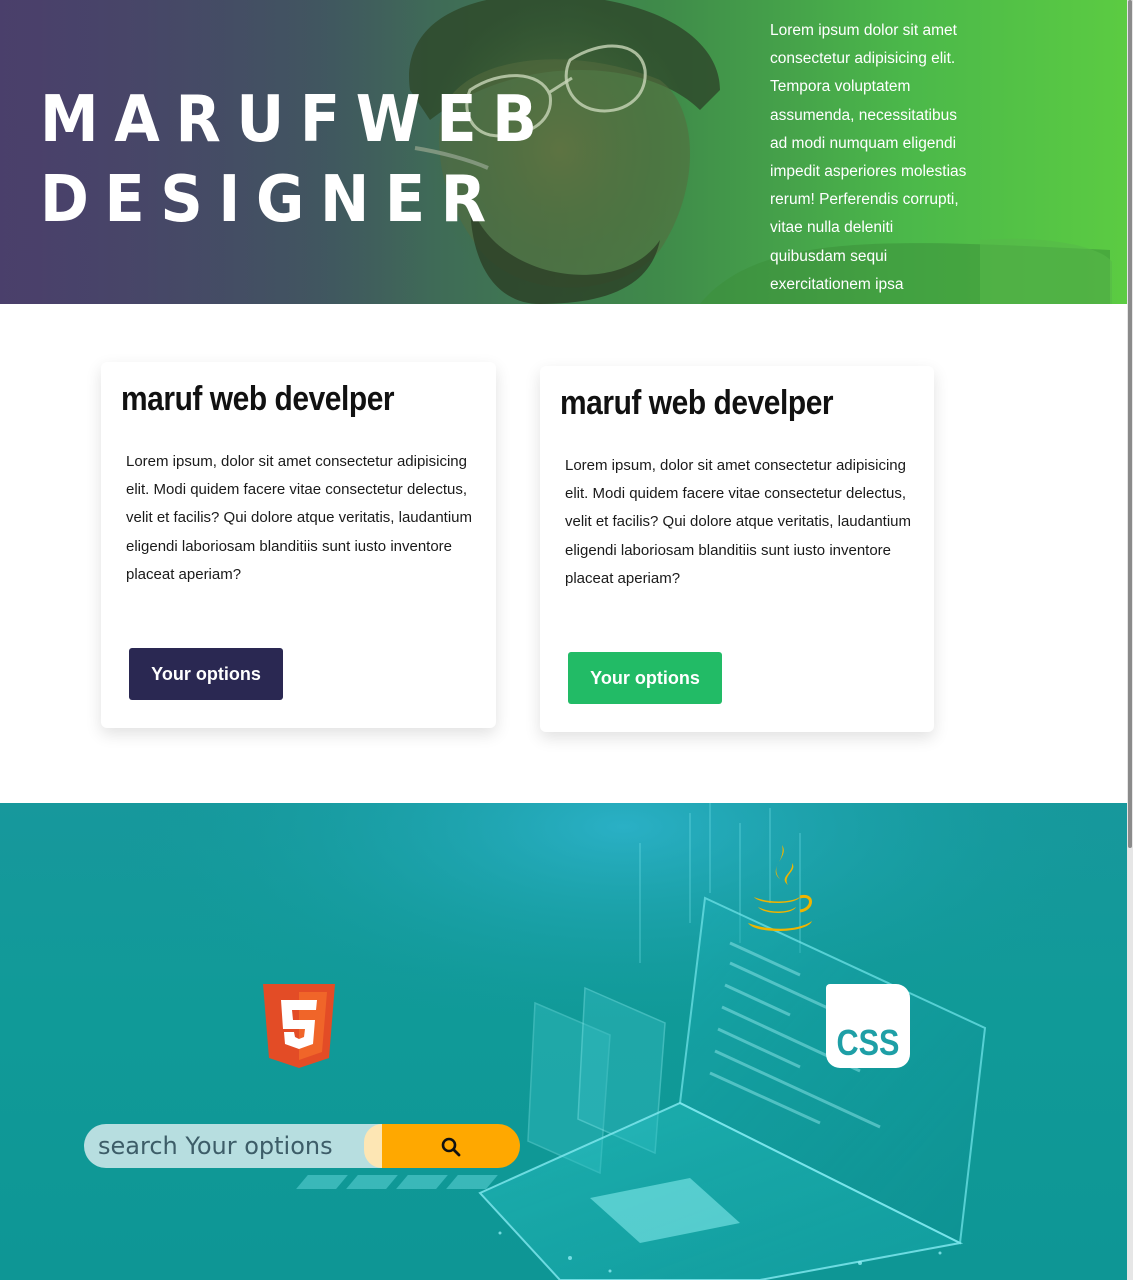  Describe the element at coordinates (271, 200) in the screenshot. I see `hero-title-line2: DESIGNER` at that location.